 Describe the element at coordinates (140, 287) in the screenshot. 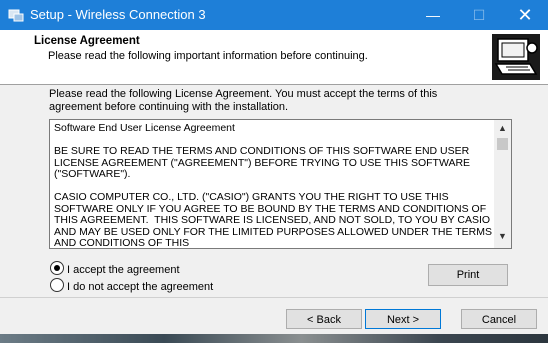

I see `decline-radio-label: I do not accept the agreement` at that location.